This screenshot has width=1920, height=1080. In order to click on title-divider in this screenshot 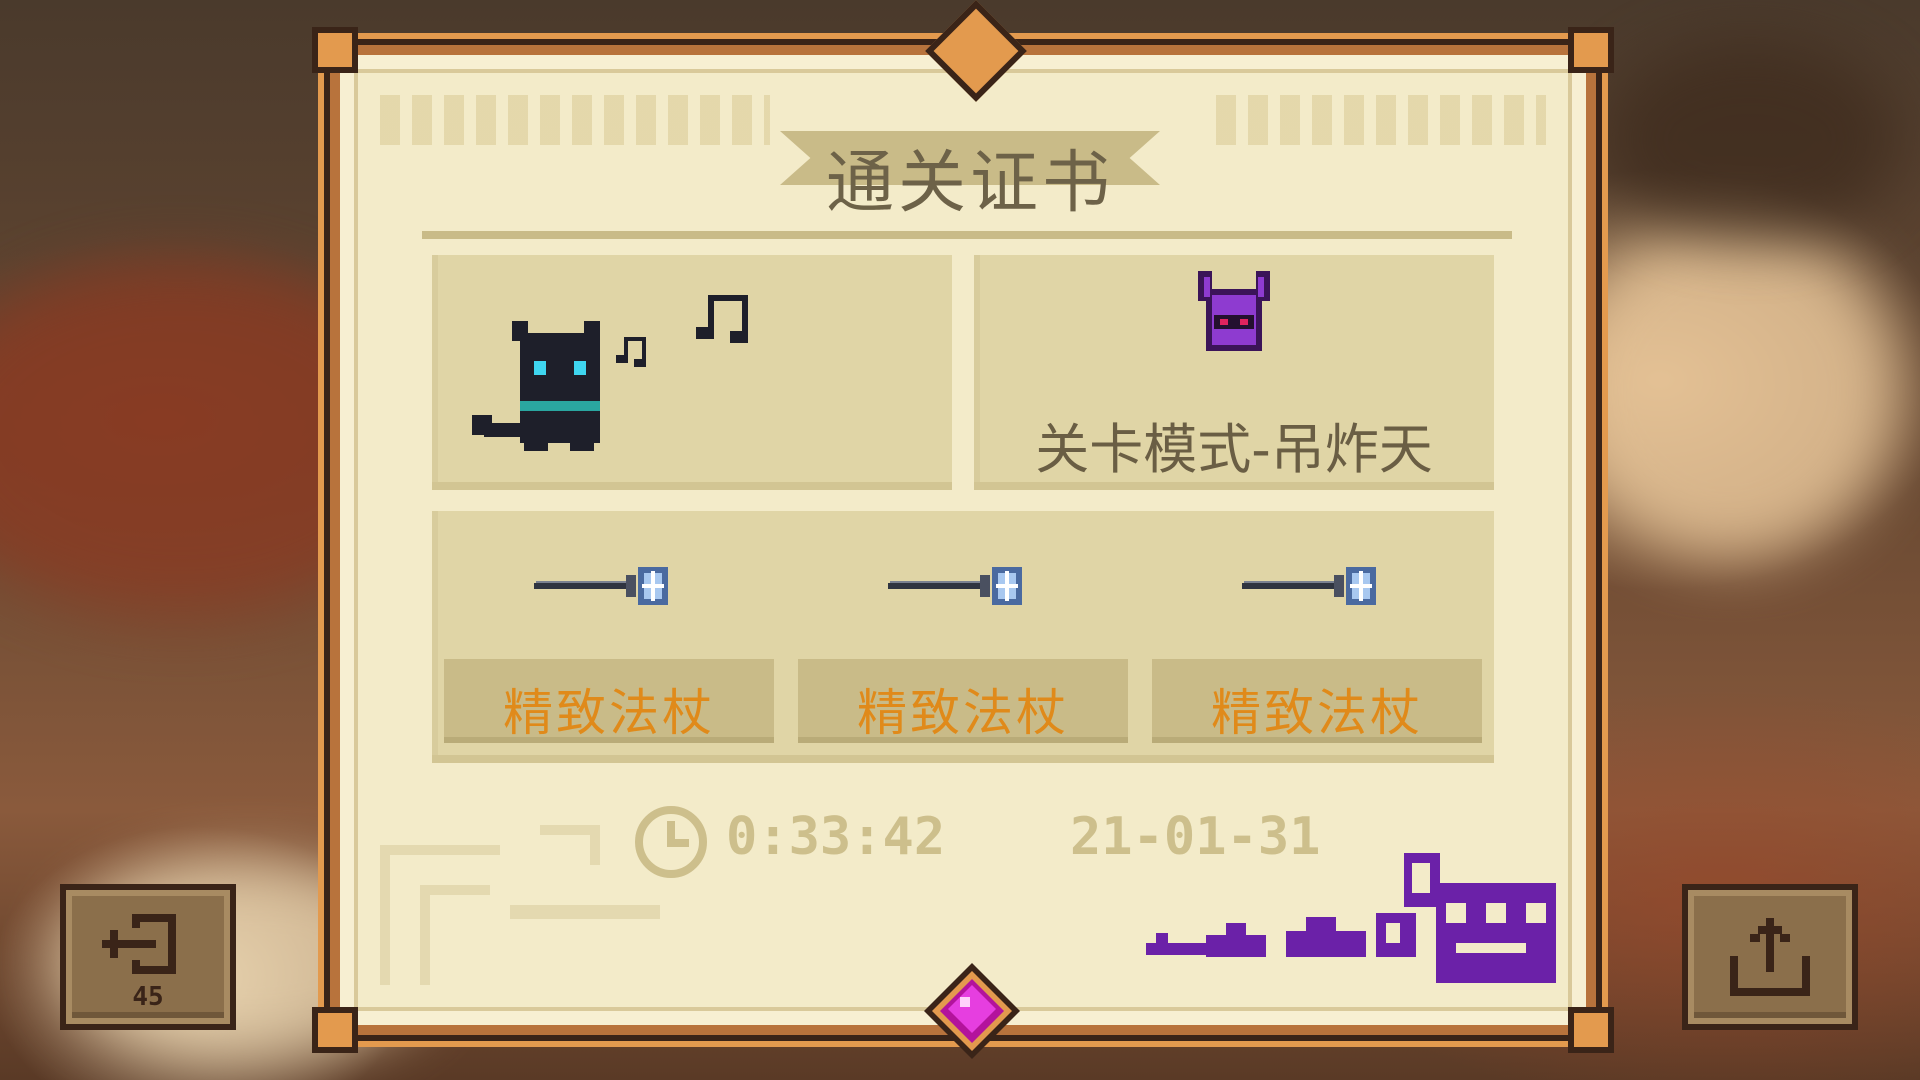, I will do `click(967, 235)`.